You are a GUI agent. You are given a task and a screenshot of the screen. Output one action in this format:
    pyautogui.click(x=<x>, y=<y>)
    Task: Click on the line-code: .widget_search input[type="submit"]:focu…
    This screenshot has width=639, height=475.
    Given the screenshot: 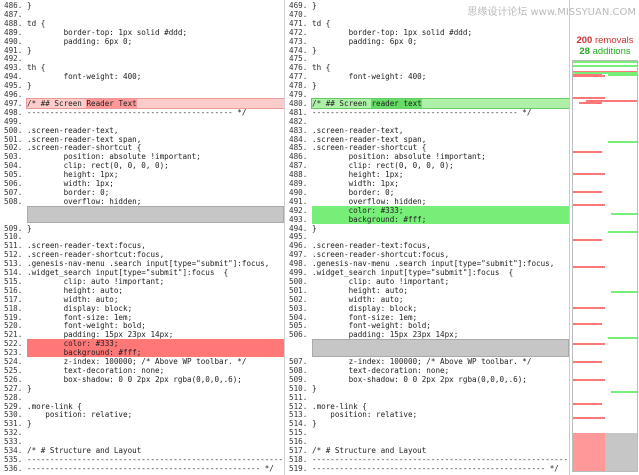 What is the action you would take?
    pyautogui.click(x=413, y=272)
    